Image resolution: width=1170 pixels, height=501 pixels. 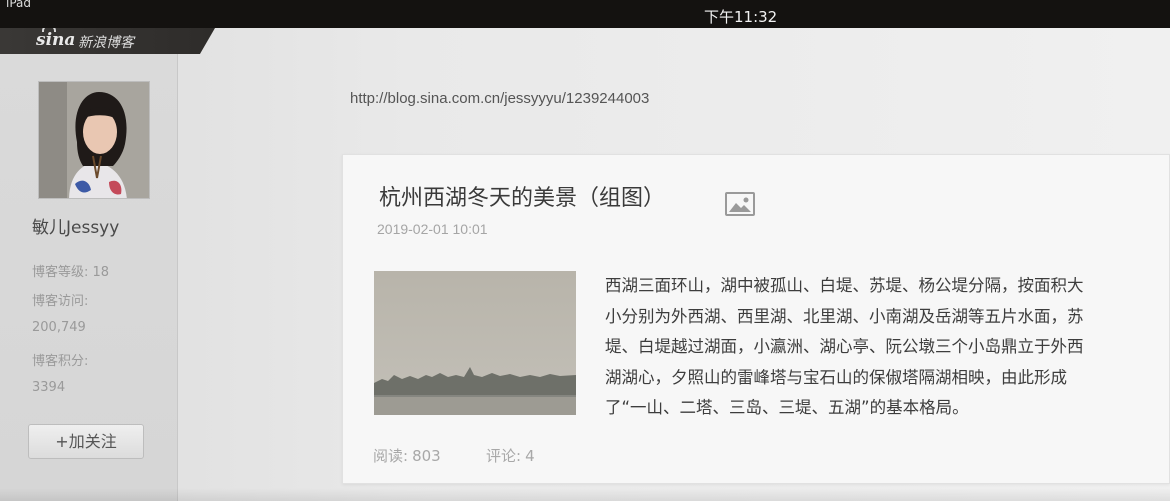 What do you see at coordinates (741, 17) in the screenshot?
I see `status-time: 下午11:32` at bounding box center [741, 17].